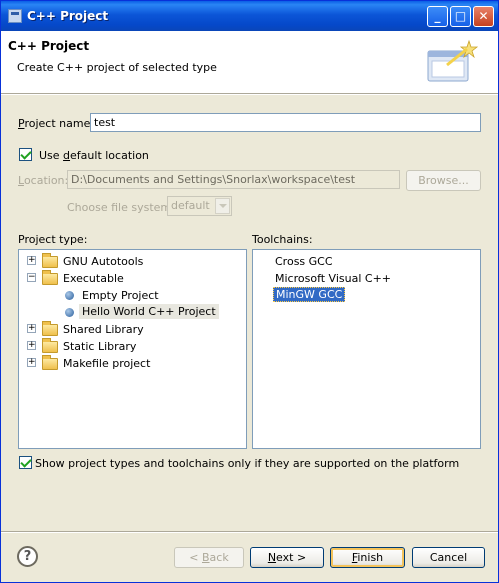 The image size is (499, 583). I want to click on tree-item-label: Empty Project, so click(120, 295).